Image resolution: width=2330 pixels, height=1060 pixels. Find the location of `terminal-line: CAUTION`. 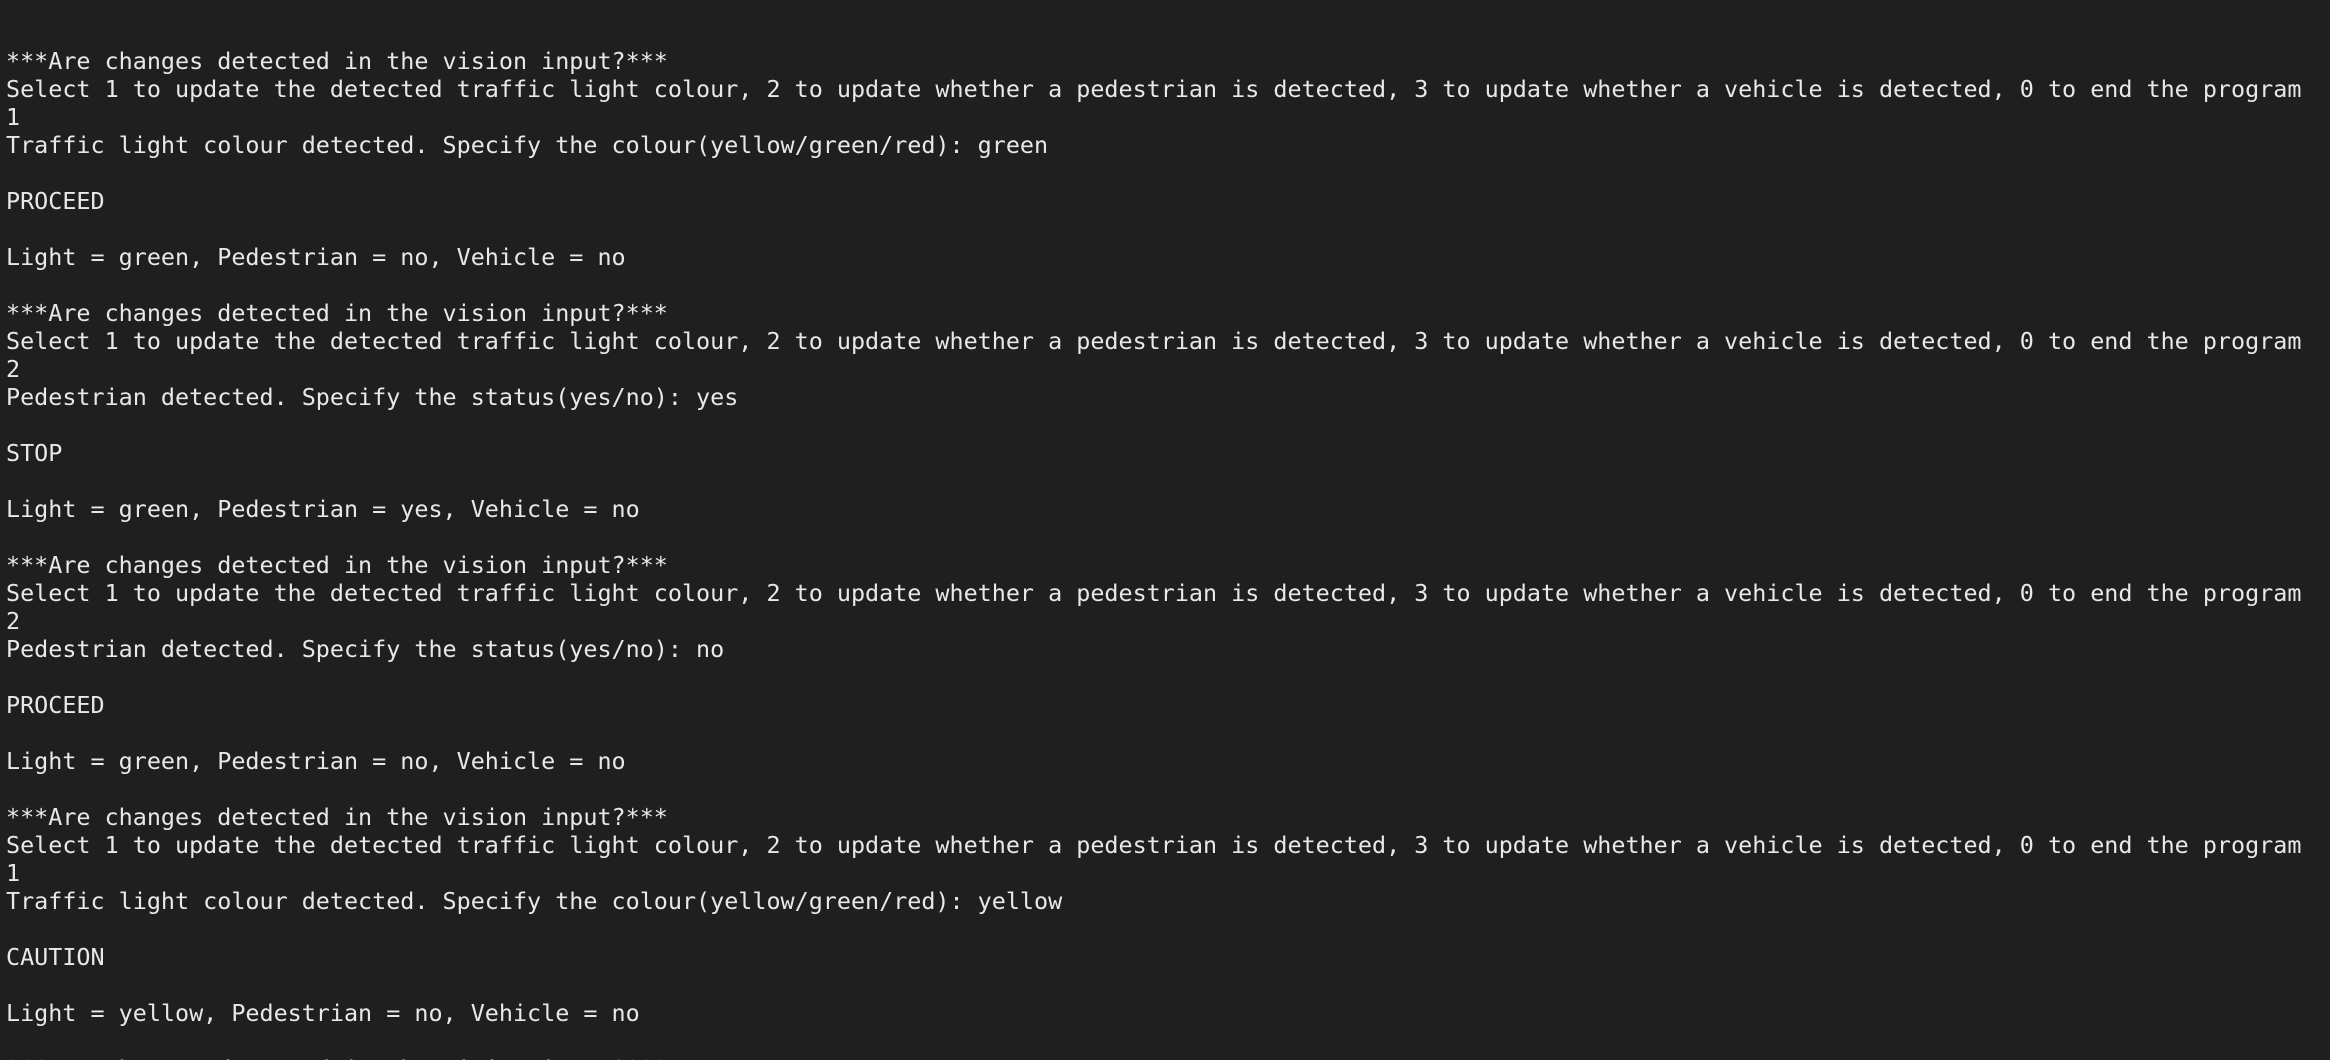

terminal-line: CAUTION is located at coordinates (55, 957).